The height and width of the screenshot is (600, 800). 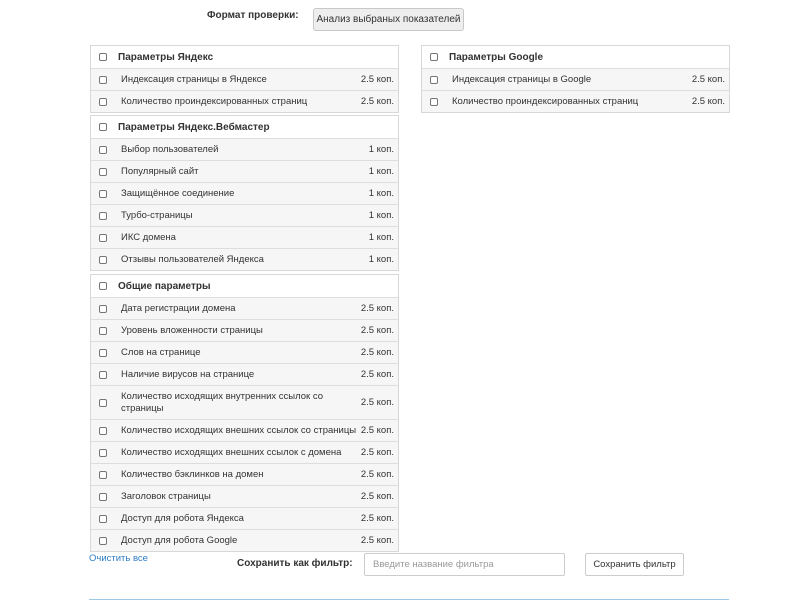 I want to click on group-title: Параметры Google, so click(x=496, y=57).